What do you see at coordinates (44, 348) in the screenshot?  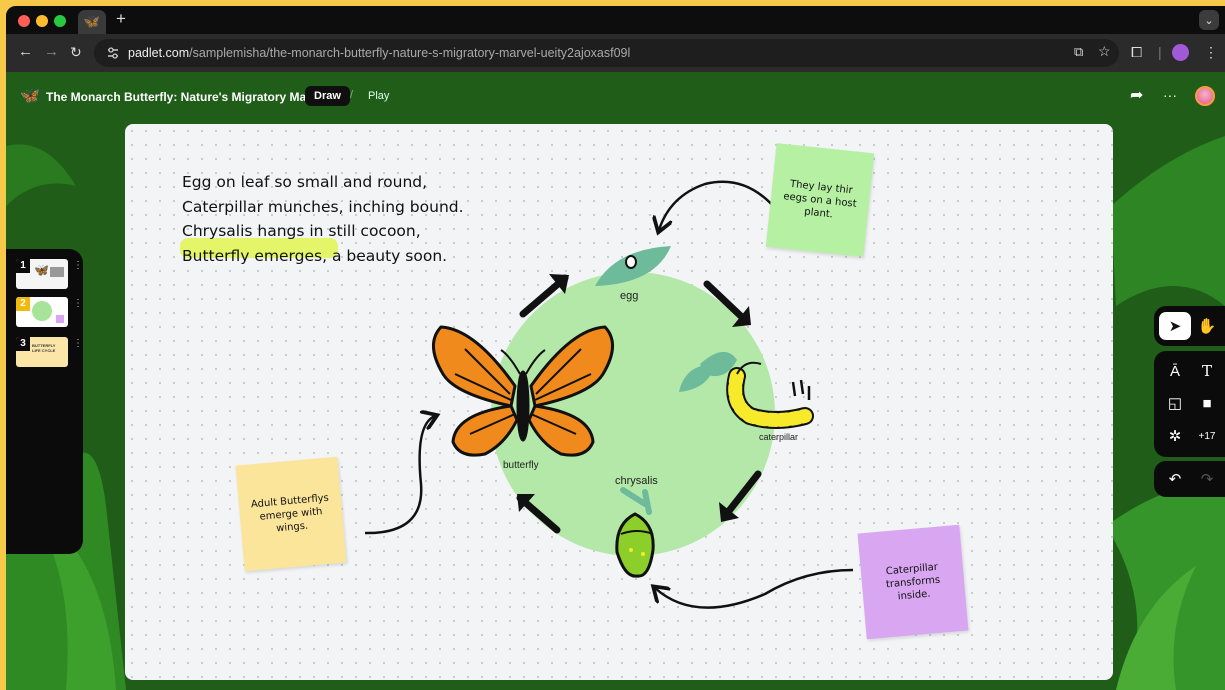 I see `thumb-title: BUTTERFLY LIFE CYCLE` at bounding box center [44, 348].